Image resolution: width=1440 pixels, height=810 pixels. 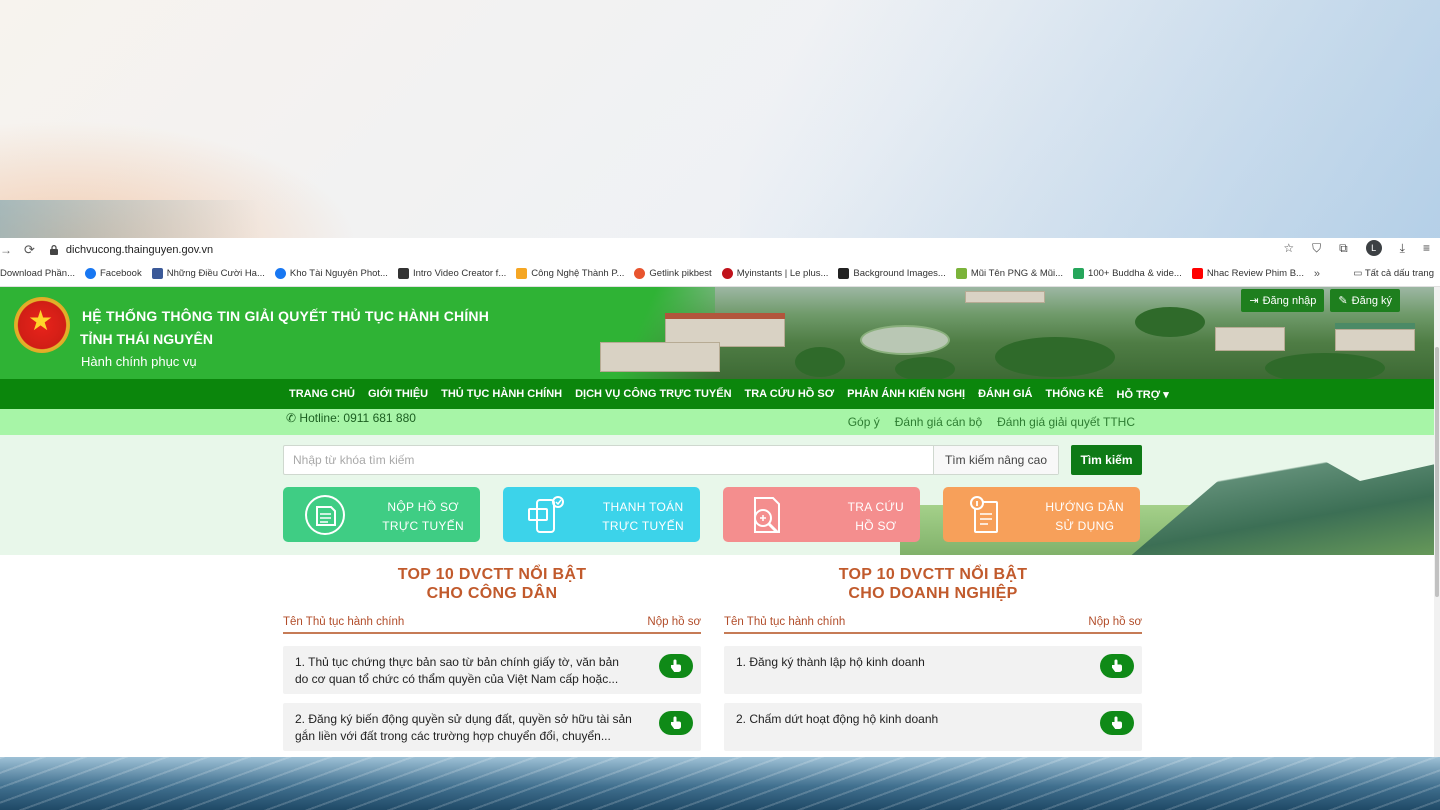 I want to click on top10-citizen-title: TOP 10 DVCTT NỔI BẬT CHO CÔNG DÂN, so click(x=492, y=584).